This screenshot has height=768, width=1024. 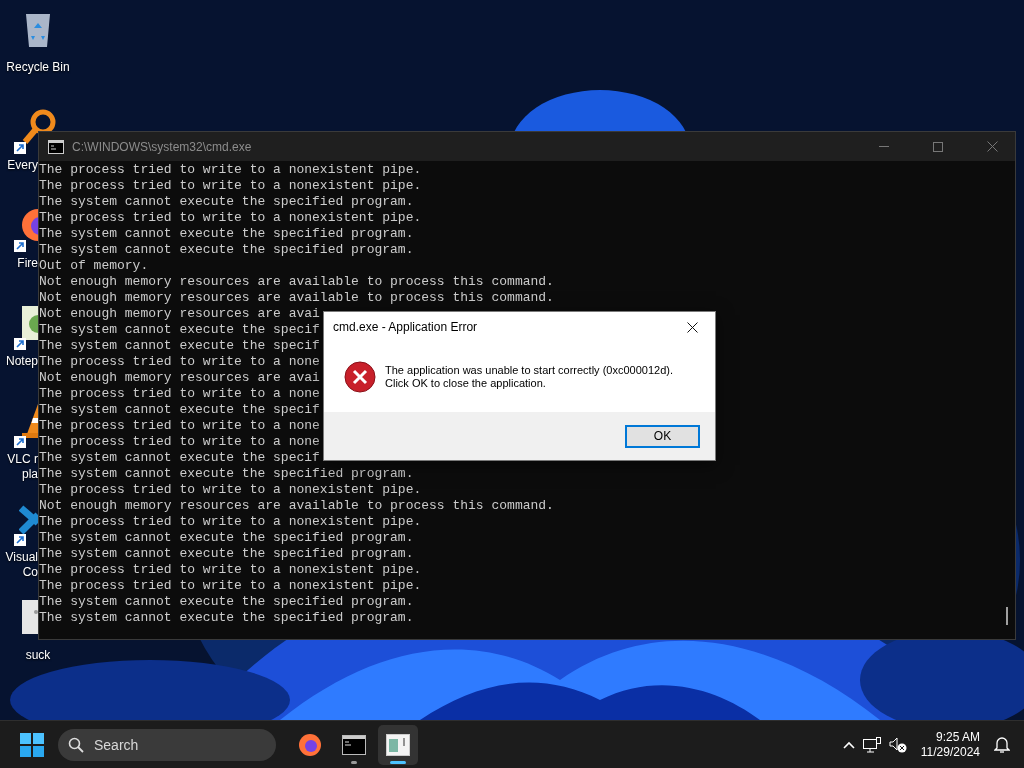 I want to click on traffic-cone-icon, so click(x=28, y=421).